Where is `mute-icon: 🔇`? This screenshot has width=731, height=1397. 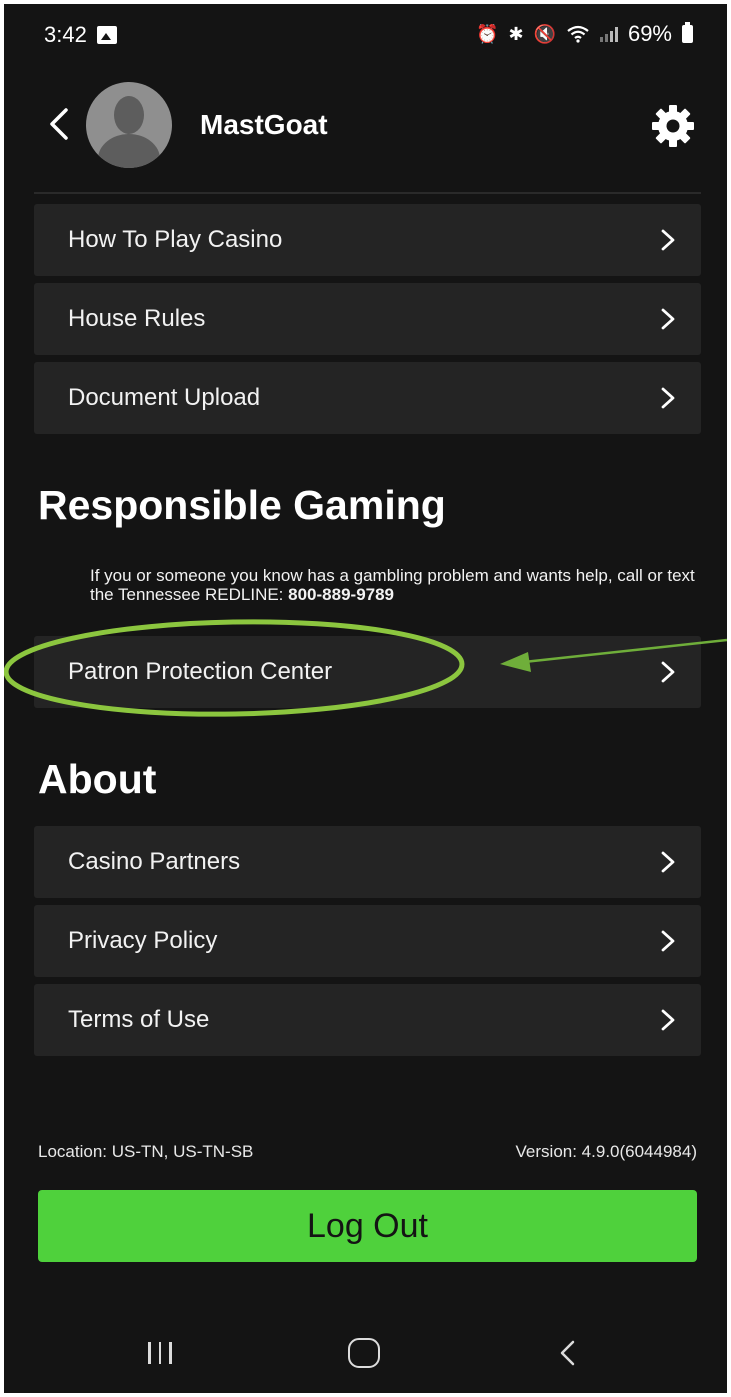 mute-icon: 🔇 is located at coordinates (544, 34).